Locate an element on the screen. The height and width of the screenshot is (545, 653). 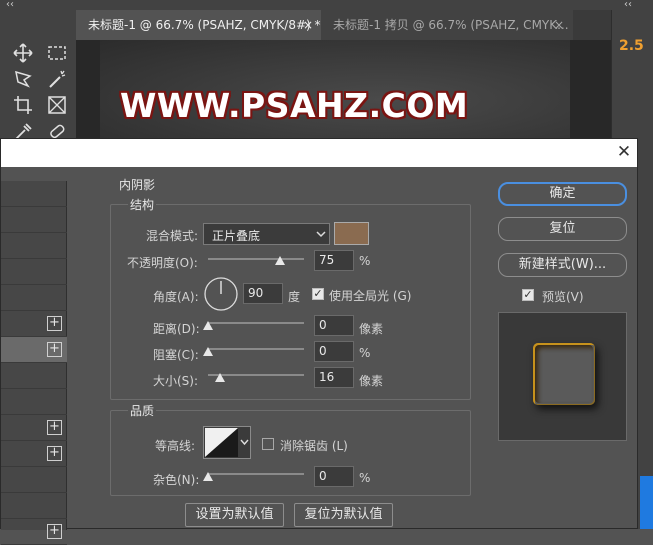
preview-checkbox: ✓ is located at coordinates (528, 295).